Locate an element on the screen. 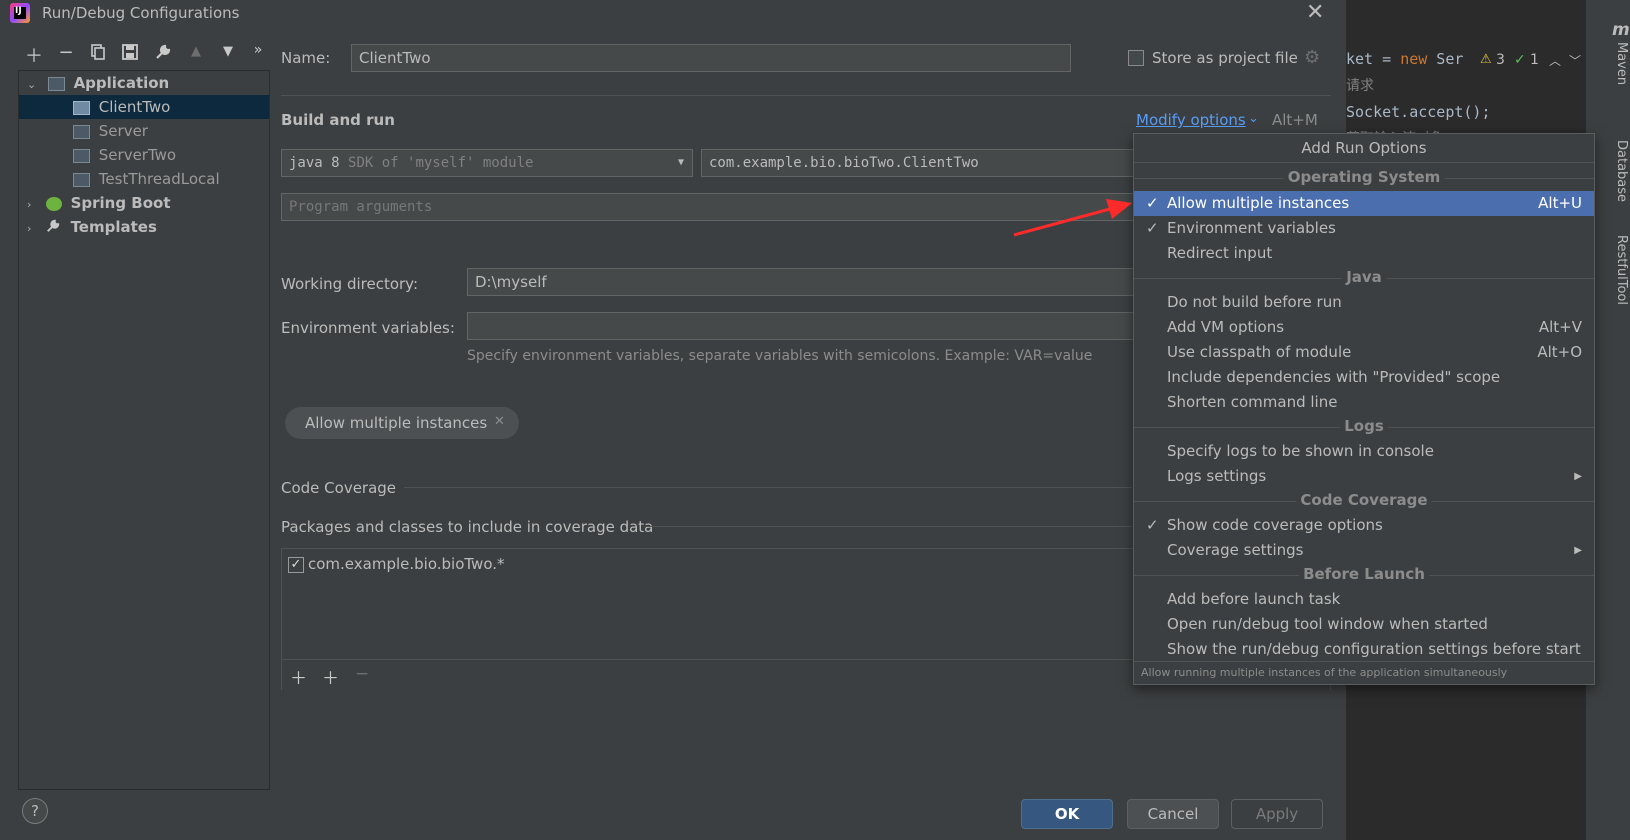  tree-node-label: Application is located at coordinates (121, 83).